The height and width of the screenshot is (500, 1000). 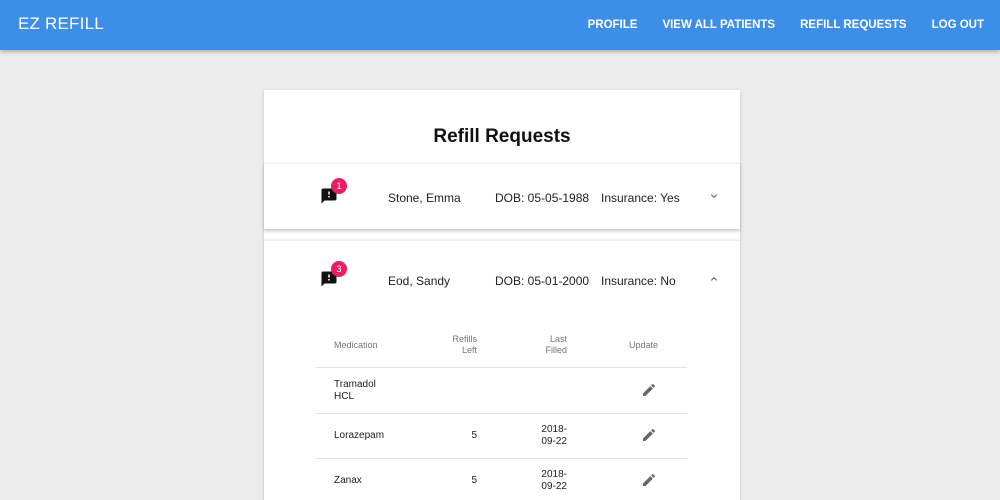 I want to click on th-update: Update, so click(x=644, y=345).